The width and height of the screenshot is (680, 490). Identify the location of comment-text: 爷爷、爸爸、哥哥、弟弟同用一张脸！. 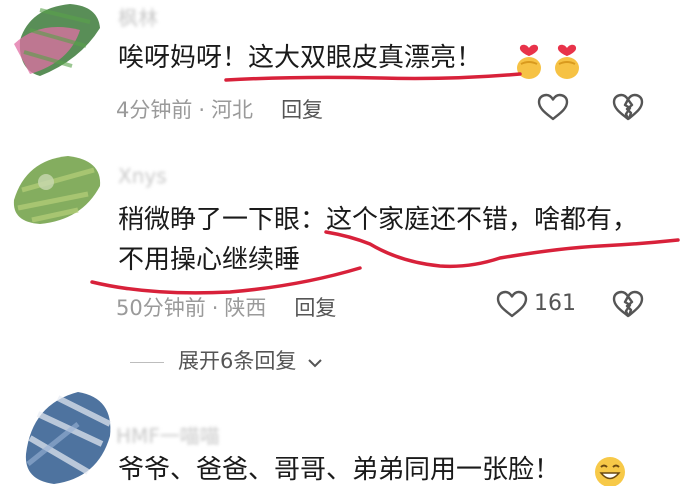
(339, 470).